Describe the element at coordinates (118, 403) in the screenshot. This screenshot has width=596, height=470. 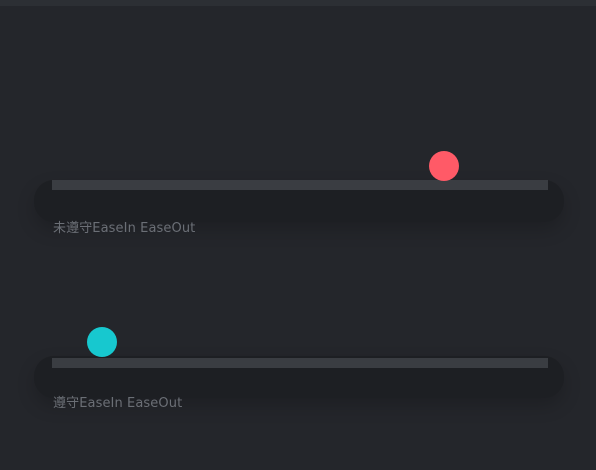
I see `demo-label: 遵守EaseIn EaseOut` at that location.